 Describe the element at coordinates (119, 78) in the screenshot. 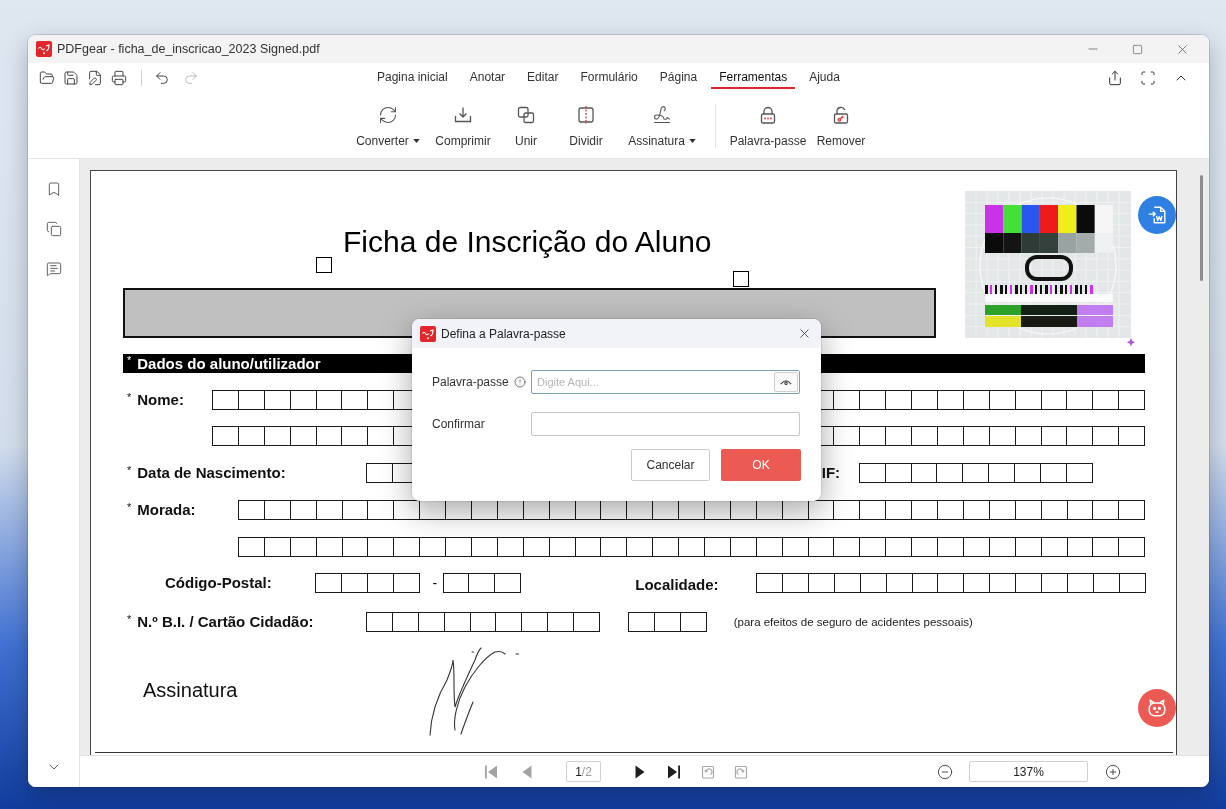

I see `printer-icon` at that location.